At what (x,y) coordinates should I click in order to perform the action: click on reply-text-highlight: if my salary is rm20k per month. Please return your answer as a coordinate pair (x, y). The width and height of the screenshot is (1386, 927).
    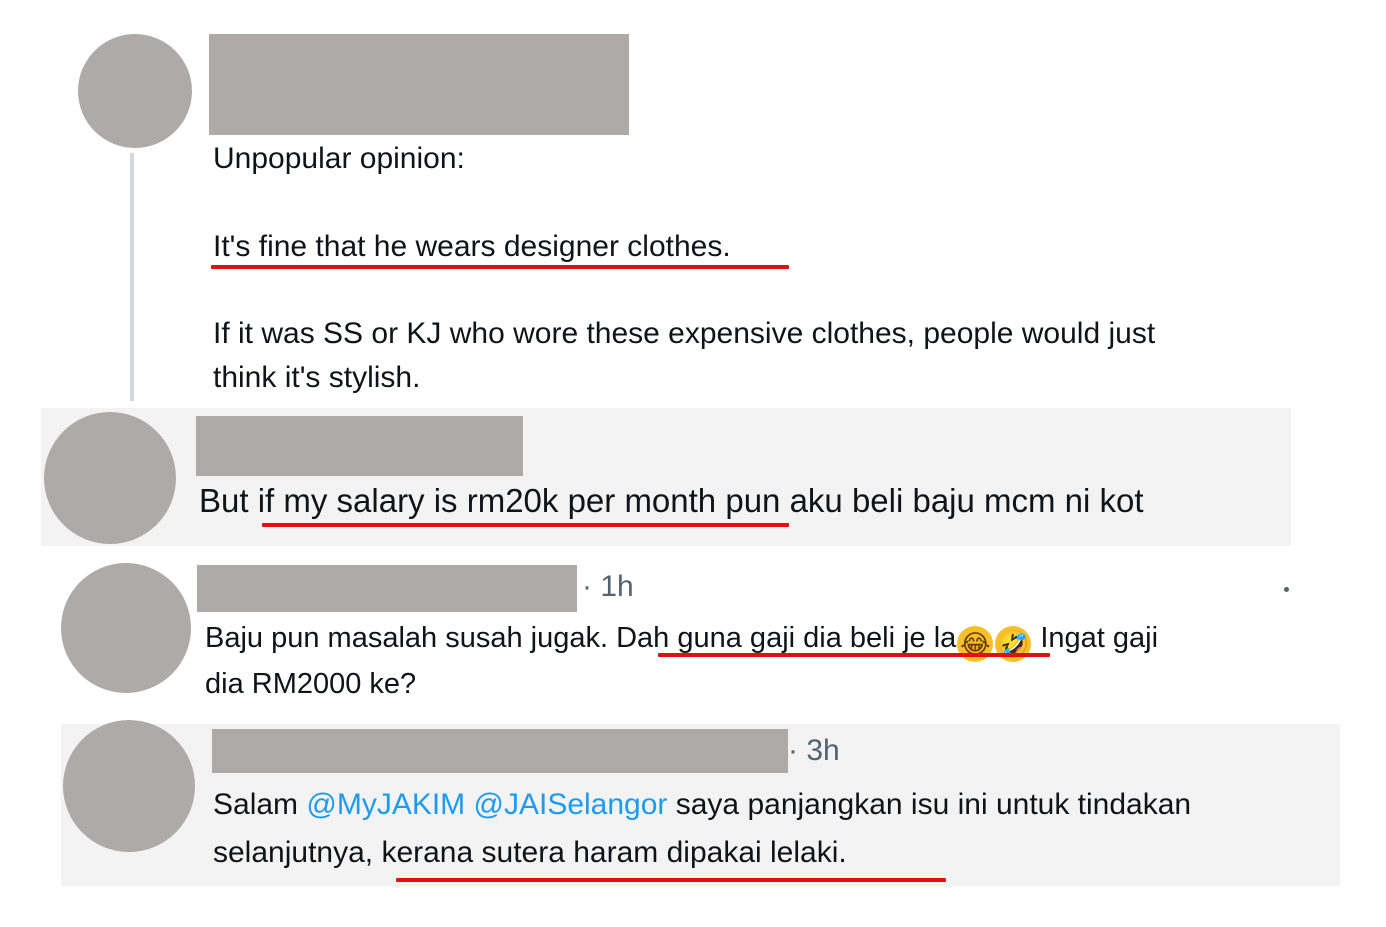
    Looking at the image, I should click on (487, 500).